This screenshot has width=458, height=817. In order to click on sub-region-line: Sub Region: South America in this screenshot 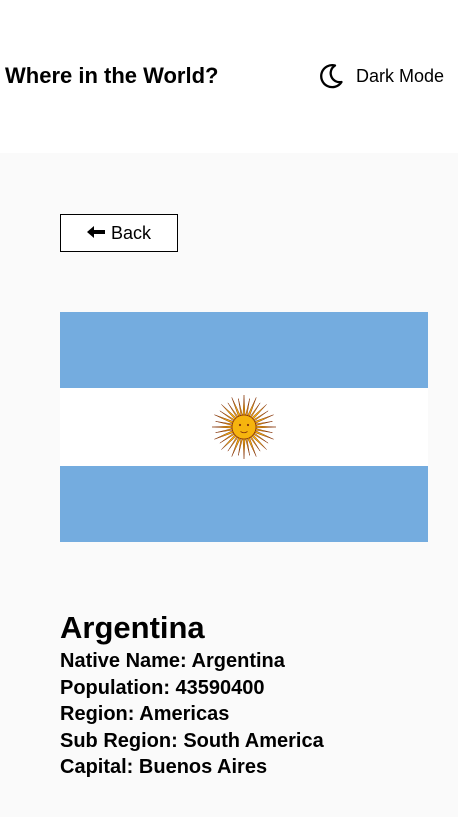, I will do `click(192, 741)`.